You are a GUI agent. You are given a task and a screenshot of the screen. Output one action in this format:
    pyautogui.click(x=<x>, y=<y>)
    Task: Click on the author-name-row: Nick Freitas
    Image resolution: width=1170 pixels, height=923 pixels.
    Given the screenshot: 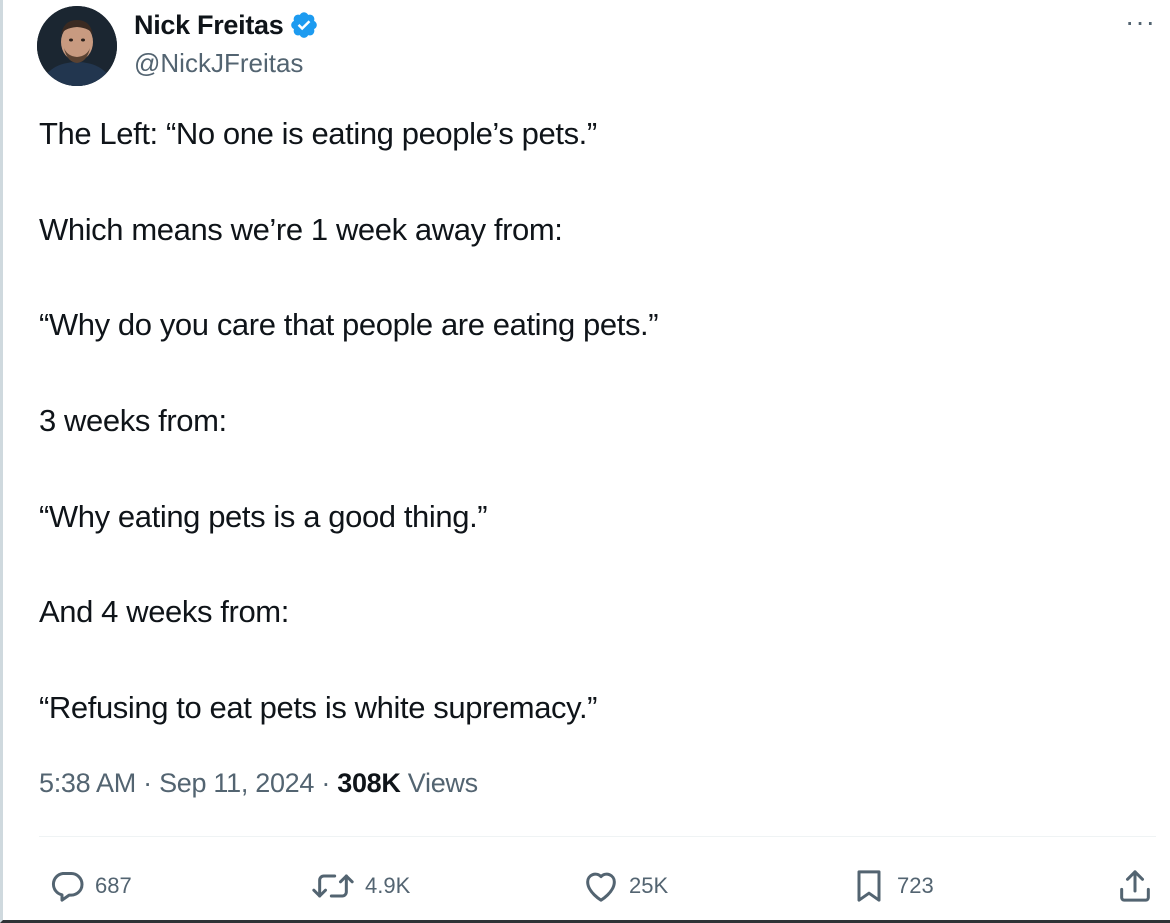 What is the action you would take?
    pyautogui.click(x=226, y=25)
    